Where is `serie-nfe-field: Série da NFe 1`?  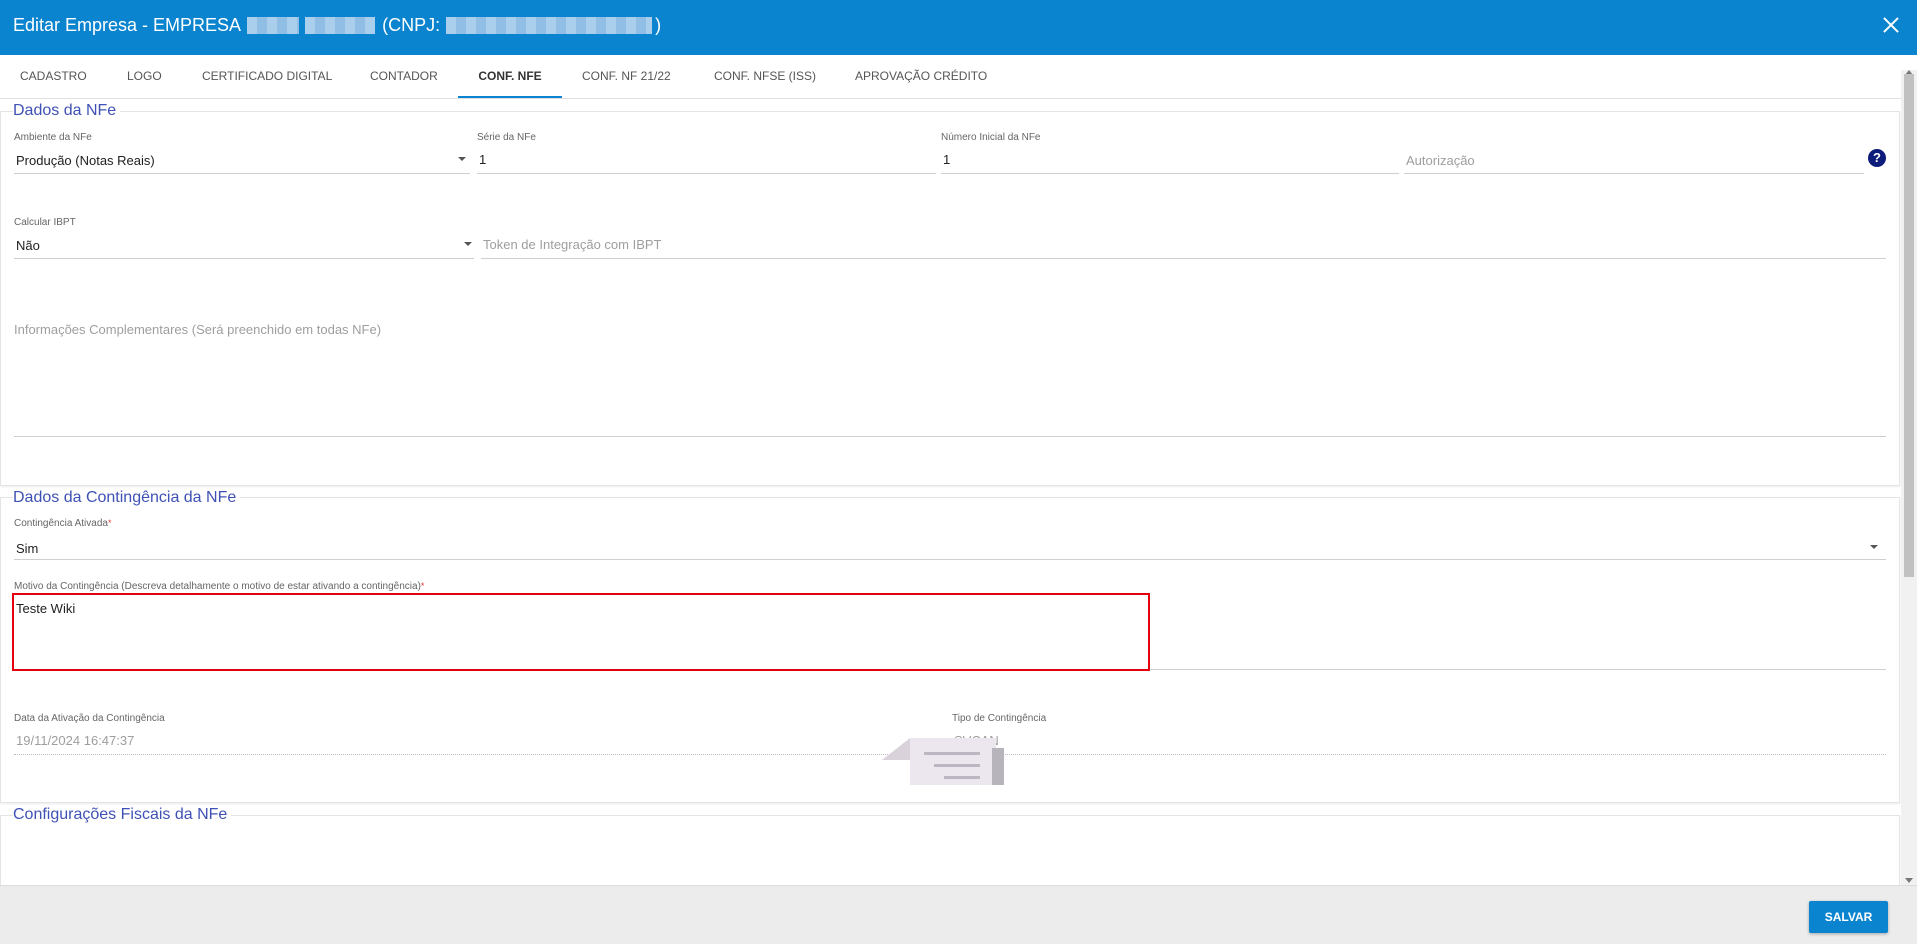 serie-nfe-field: Série da NFe 1 is located at coordinates (706, 153).